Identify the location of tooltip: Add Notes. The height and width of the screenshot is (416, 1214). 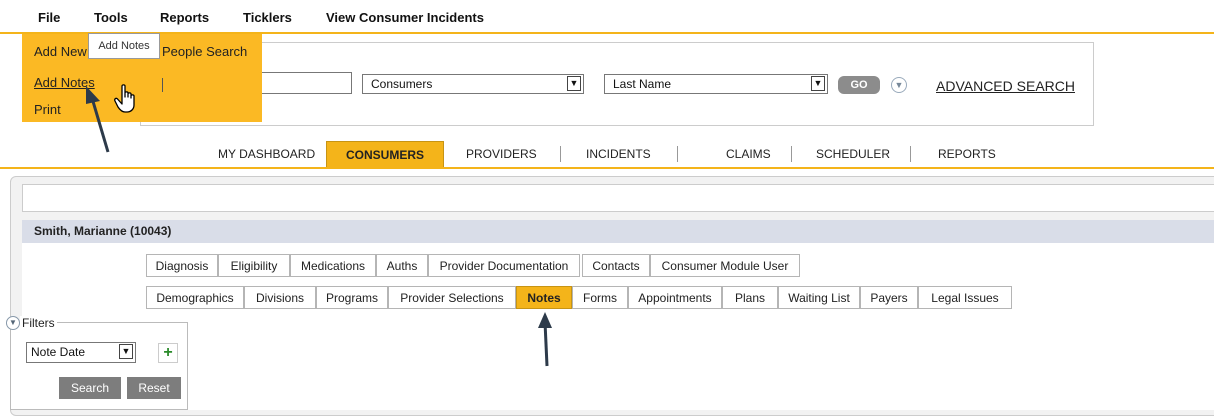
(124, 46).